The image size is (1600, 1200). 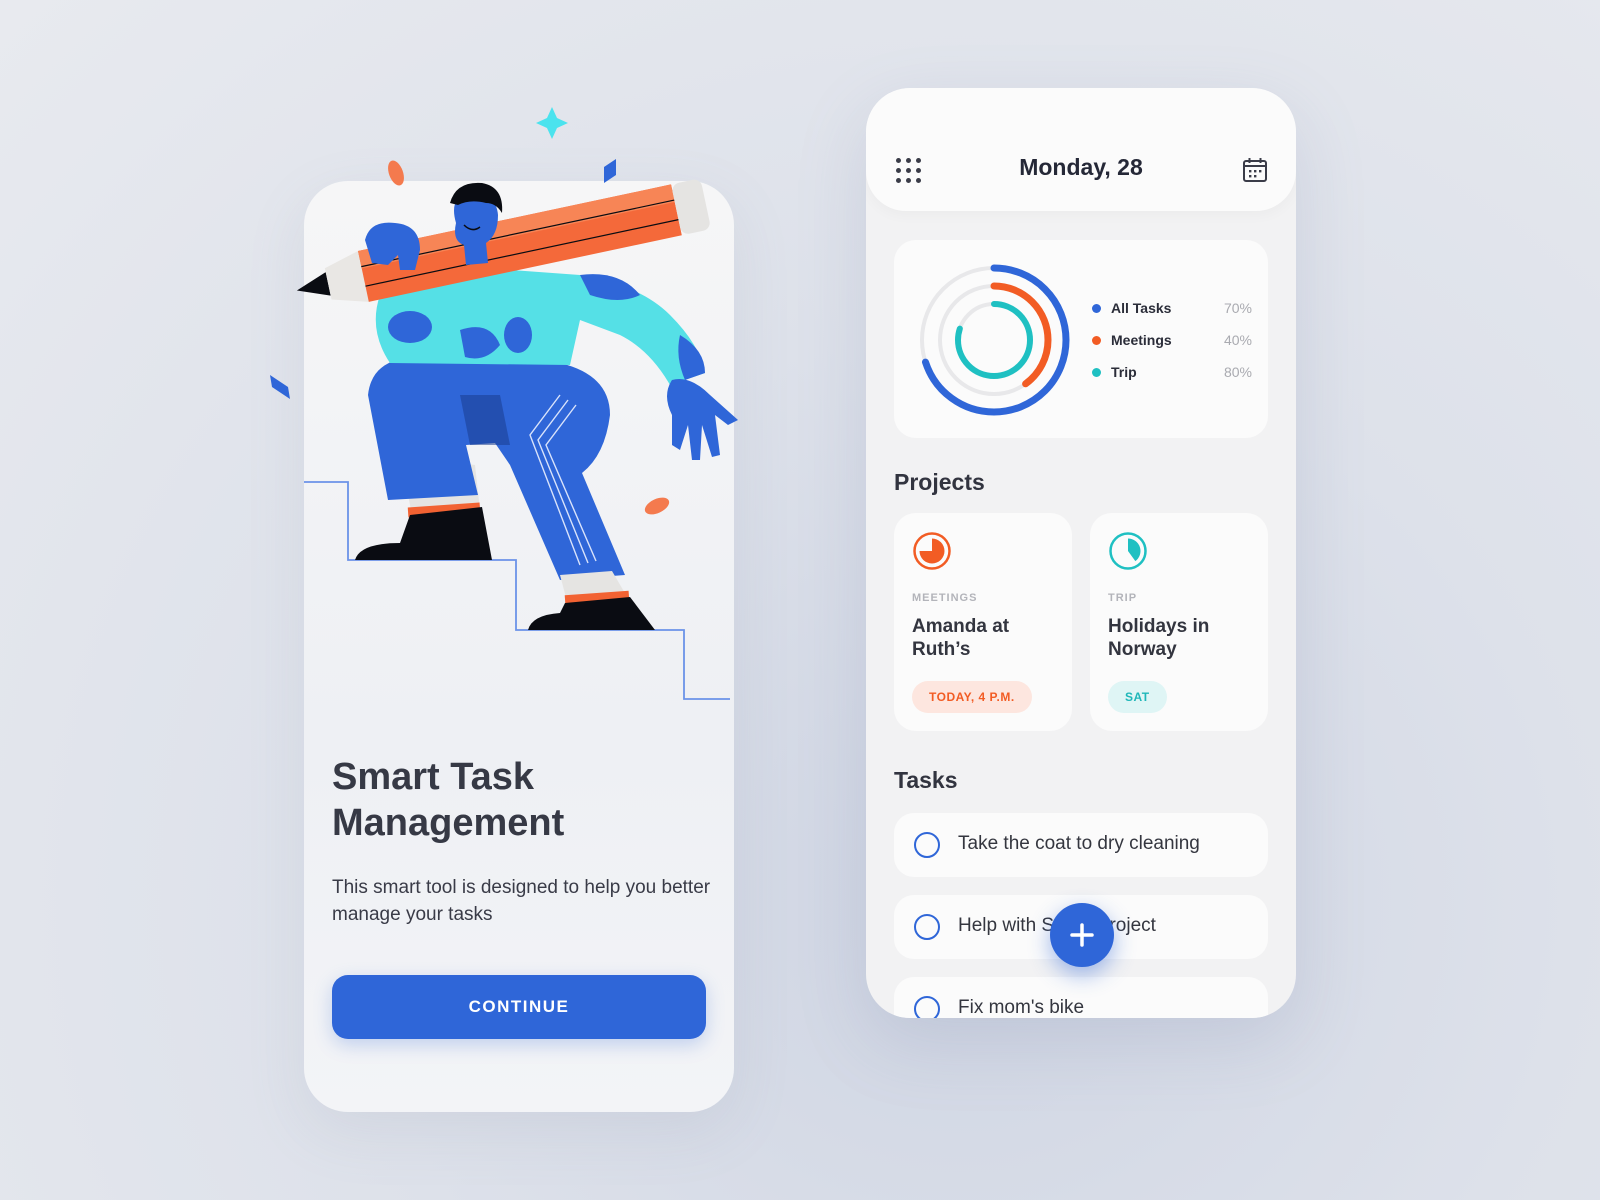 I want to click on legend-item-all-tasks: All Tasks 70%, so click(x=1172, y=308).